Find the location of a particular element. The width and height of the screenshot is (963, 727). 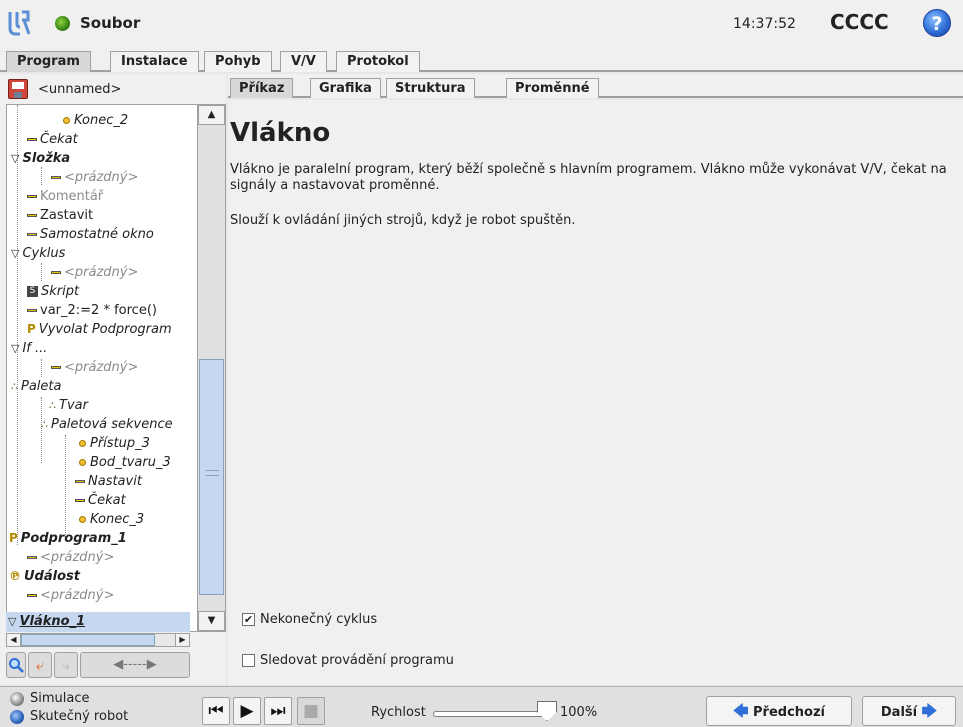

event-icon: ℗ is located at coordinates (15, 576).